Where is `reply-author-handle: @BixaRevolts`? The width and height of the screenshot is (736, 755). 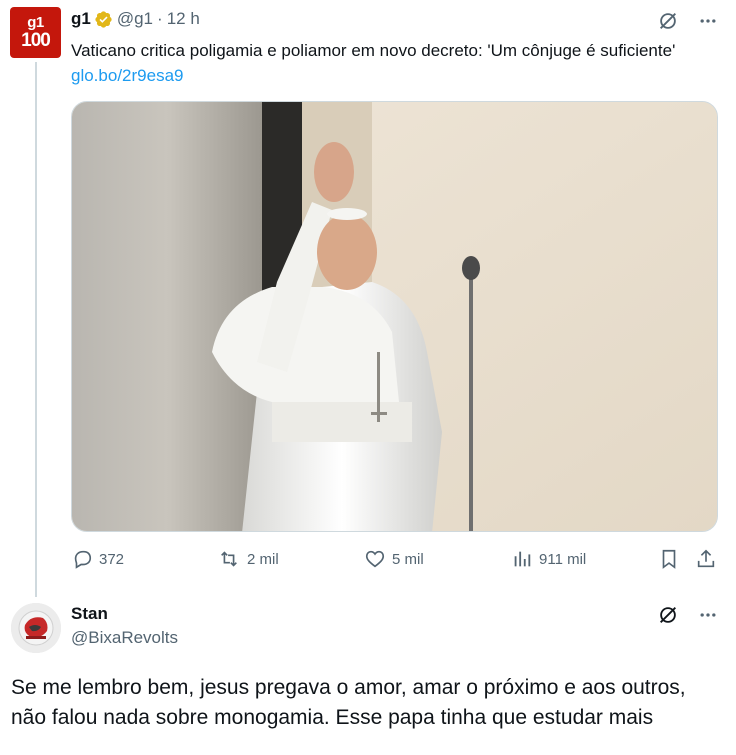
reply-author-handle: @BixaRevolts is located at coordinates (124, 638).